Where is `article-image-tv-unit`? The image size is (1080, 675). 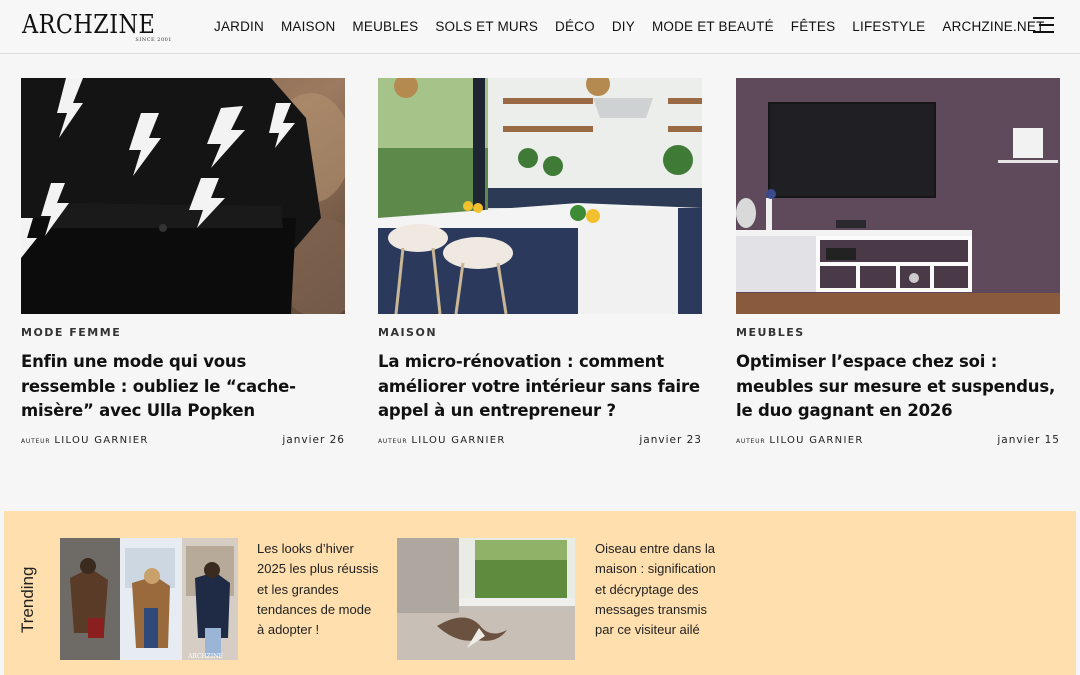 article-image-tv-unit is located at coordinates (898, 196).